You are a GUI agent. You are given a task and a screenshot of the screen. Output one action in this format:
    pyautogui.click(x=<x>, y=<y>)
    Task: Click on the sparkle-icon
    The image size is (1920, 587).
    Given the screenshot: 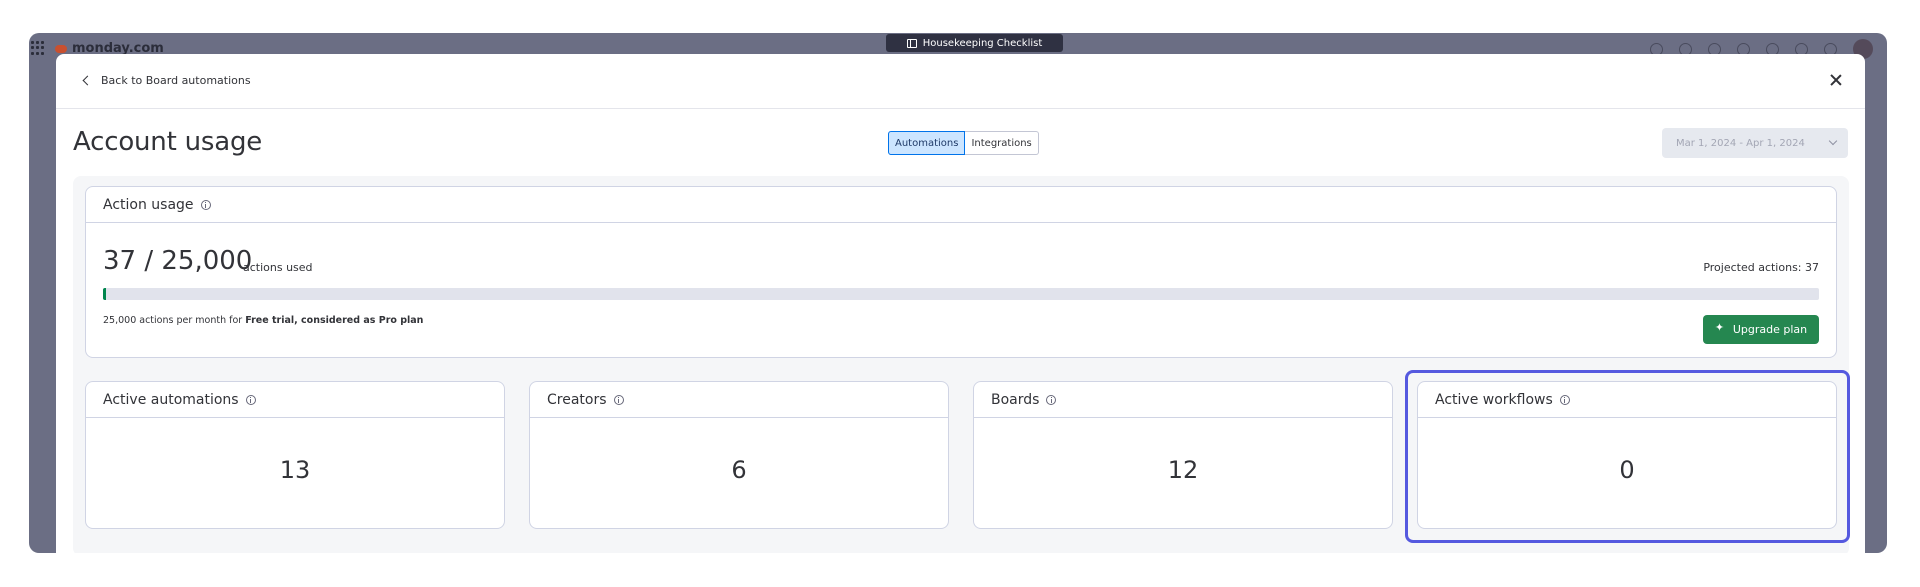 What is the action you would take?
    pyautogui.click(x=1720, y=328)
    